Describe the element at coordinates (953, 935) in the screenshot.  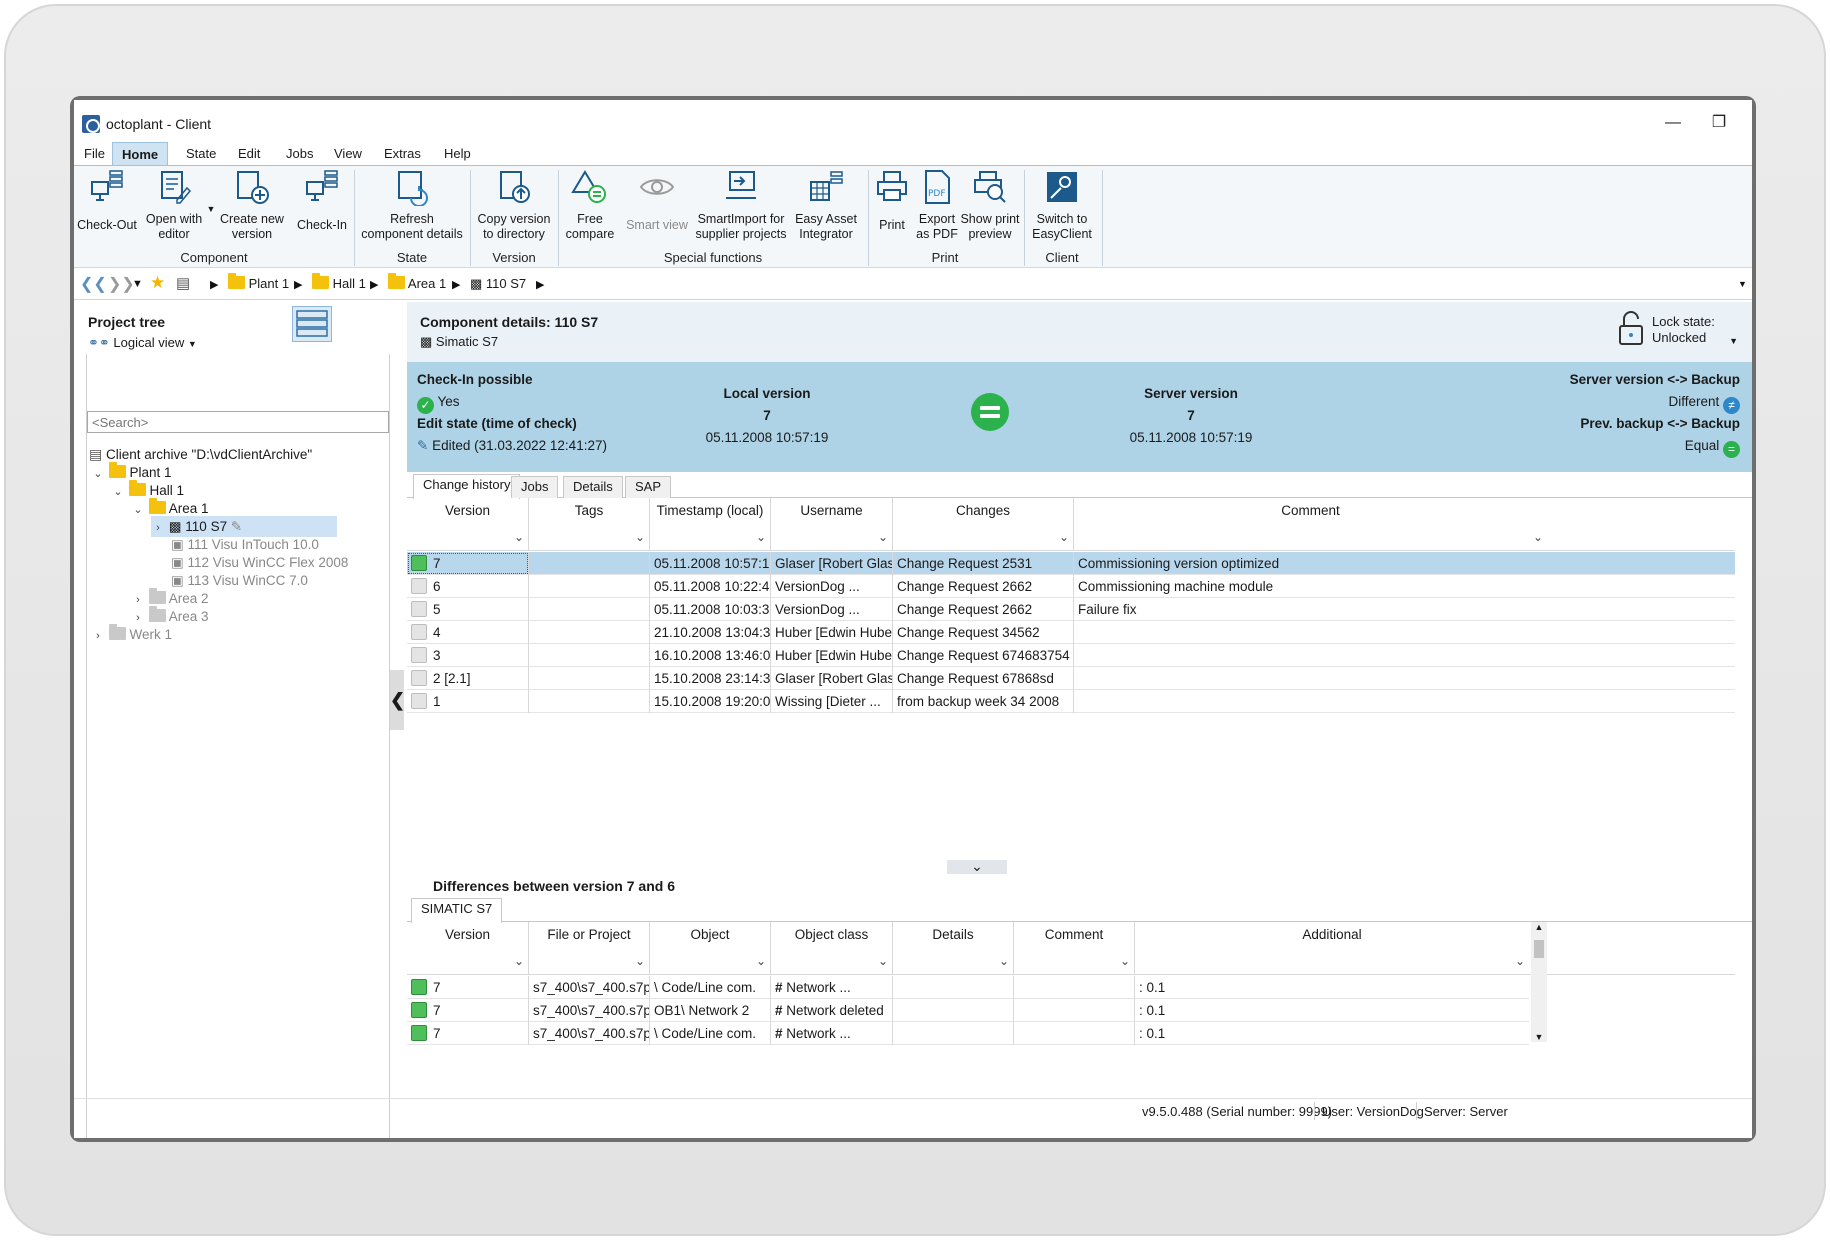
I see `column-header: Details` at that location.